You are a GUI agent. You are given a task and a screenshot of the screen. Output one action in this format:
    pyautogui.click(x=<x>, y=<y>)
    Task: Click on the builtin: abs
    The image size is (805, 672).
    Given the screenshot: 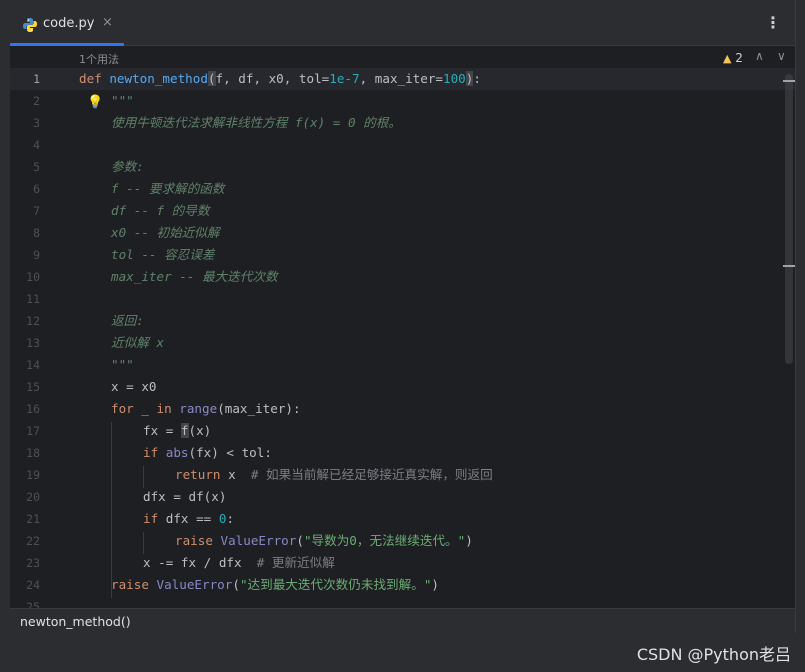 What is the action you would take?
    pyautogui.click(x=177, y=452)
    